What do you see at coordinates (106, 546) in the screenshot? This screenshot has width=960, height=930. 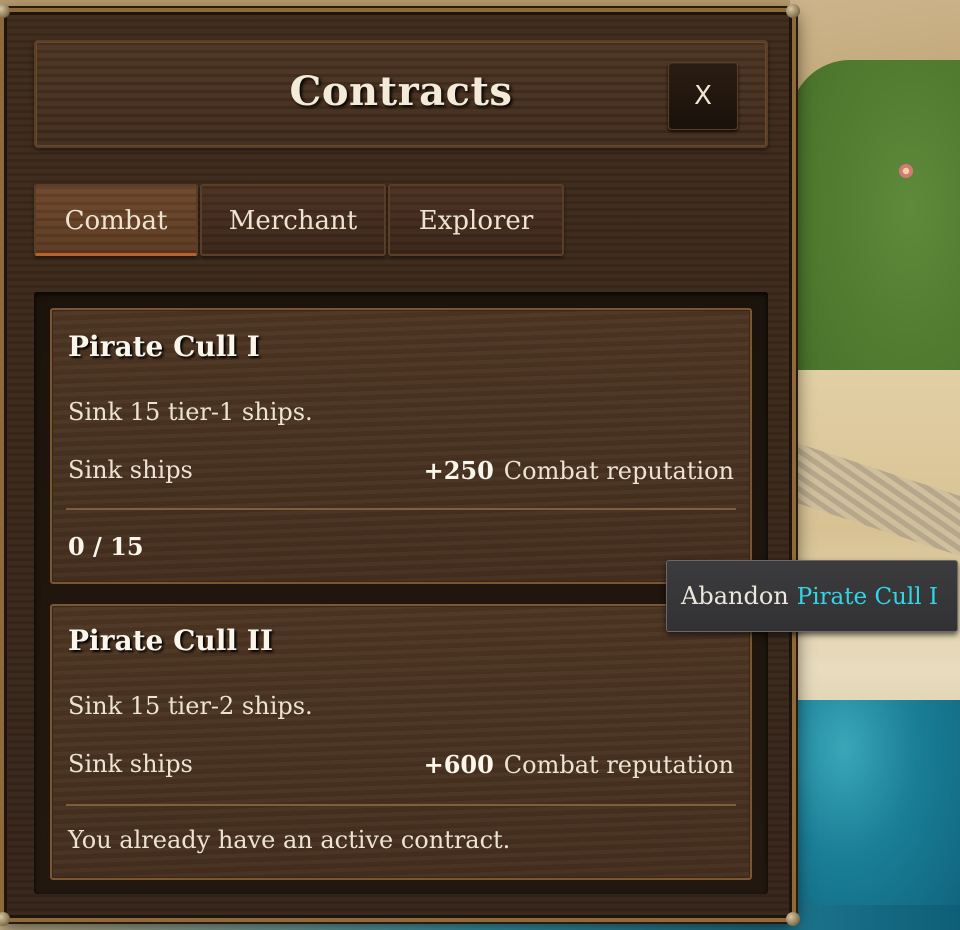 I see `contract-progress: 0 / 15` at bounding box center [106, 546].